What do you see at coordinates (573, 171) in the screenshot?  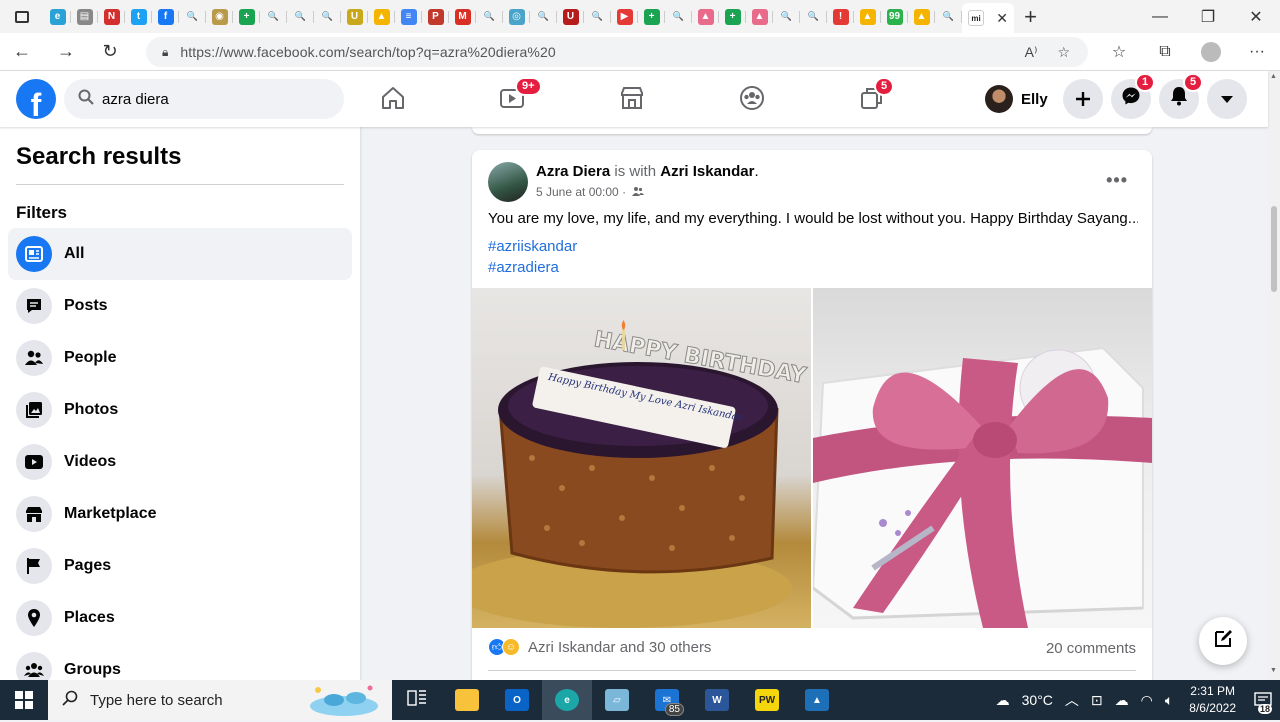 I see `author-name: Azra Diera` at bounding box center [573, 171].